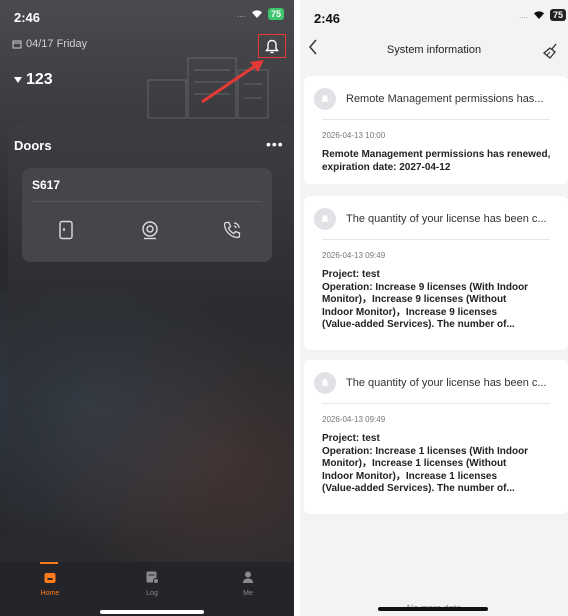  I want to click on message-body-line: Monitor)，Increase 1 licenses (Without, so click(414, 463).